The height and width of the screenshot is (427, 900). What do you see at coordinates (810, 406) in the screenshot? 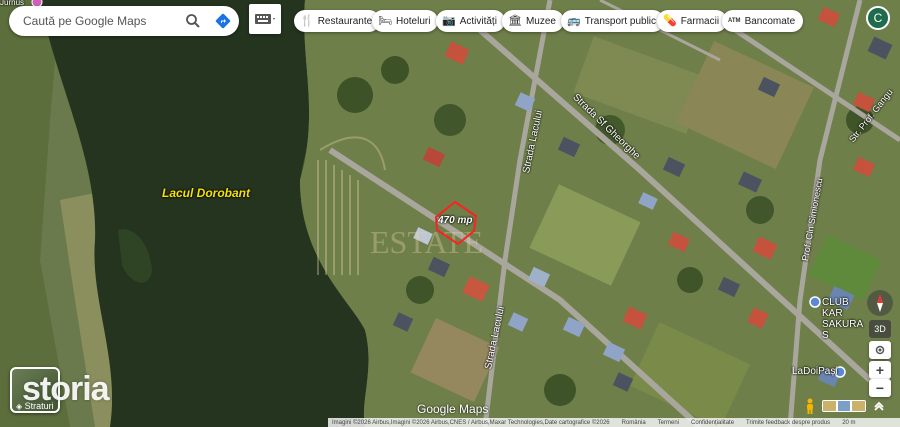
I see `pegman-icon` at bounding box center [810, 406].